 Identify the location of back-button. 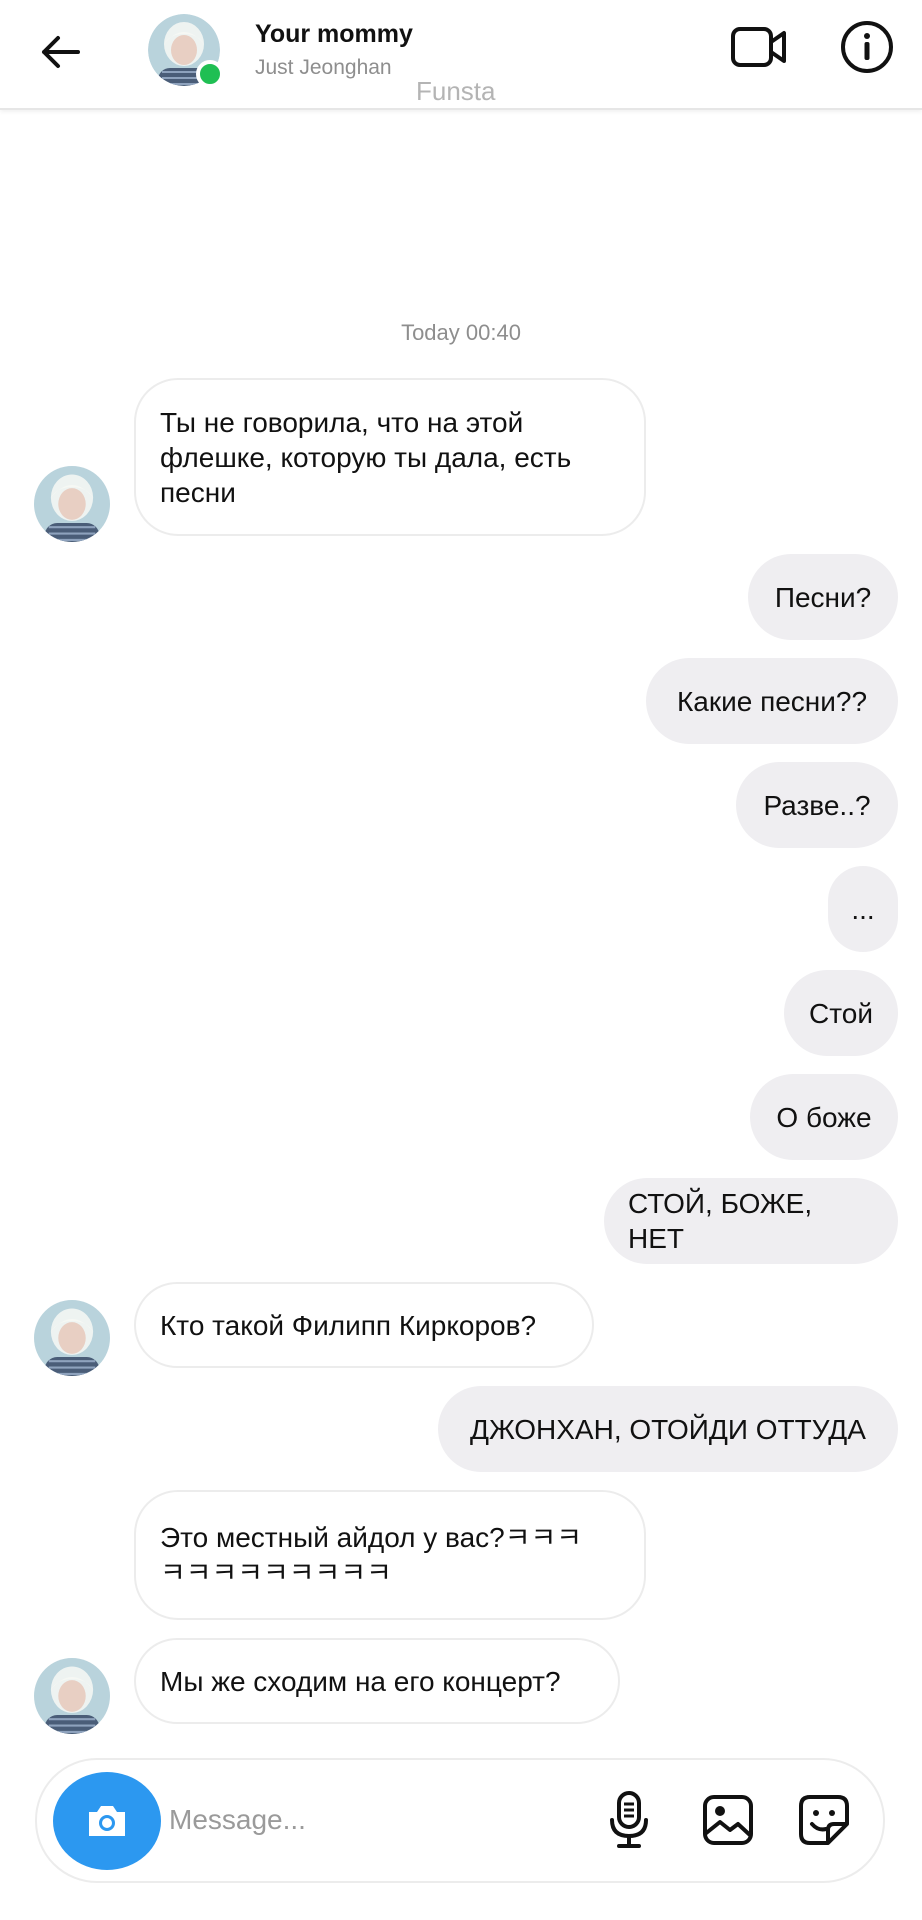
(60, 52).